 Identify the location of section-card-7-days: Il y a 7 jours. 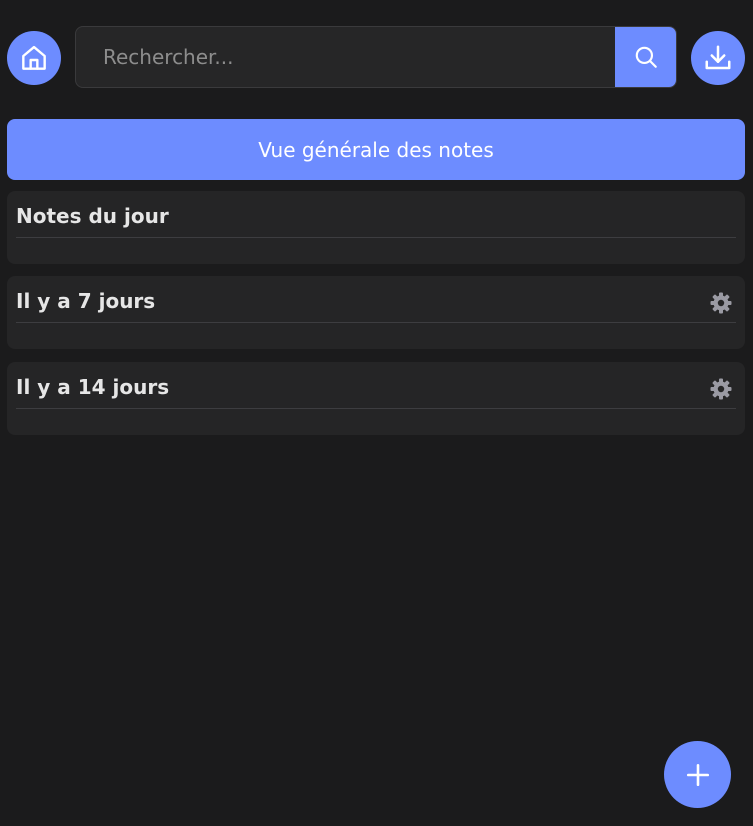
(376, 312).